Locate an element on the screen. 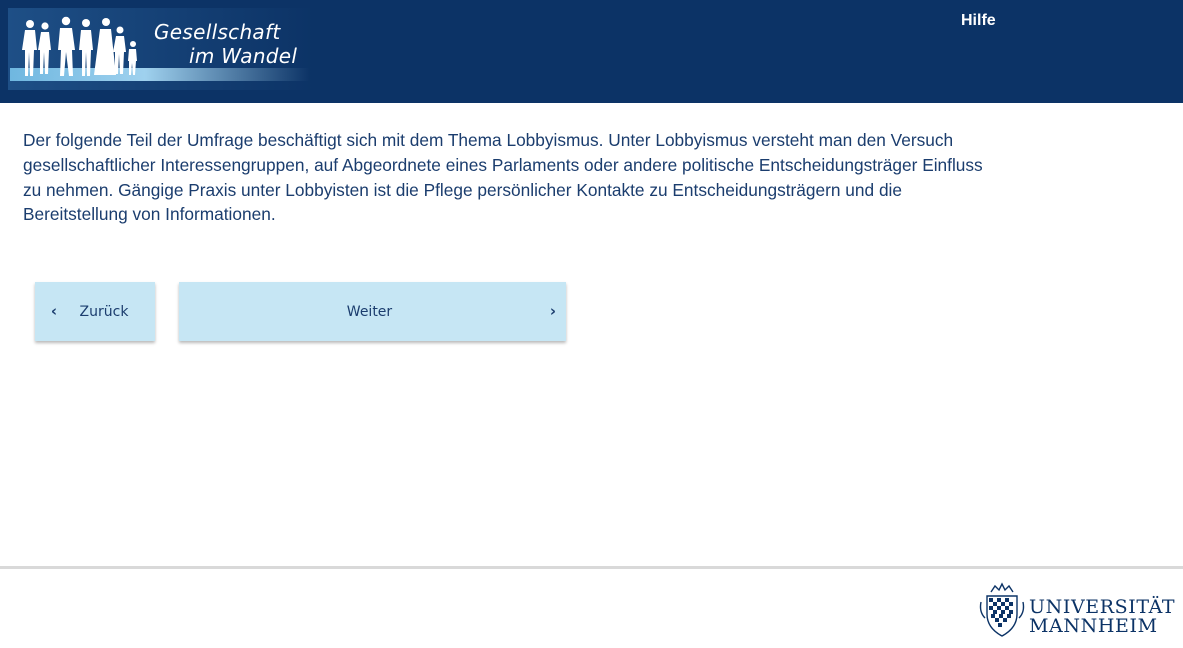 Image resolution: width=1183 pixels, height=648 pixels. gesellschaft-im-wandel-logo: Gesellschaft im Wandel is located at coordinates (161, 49).